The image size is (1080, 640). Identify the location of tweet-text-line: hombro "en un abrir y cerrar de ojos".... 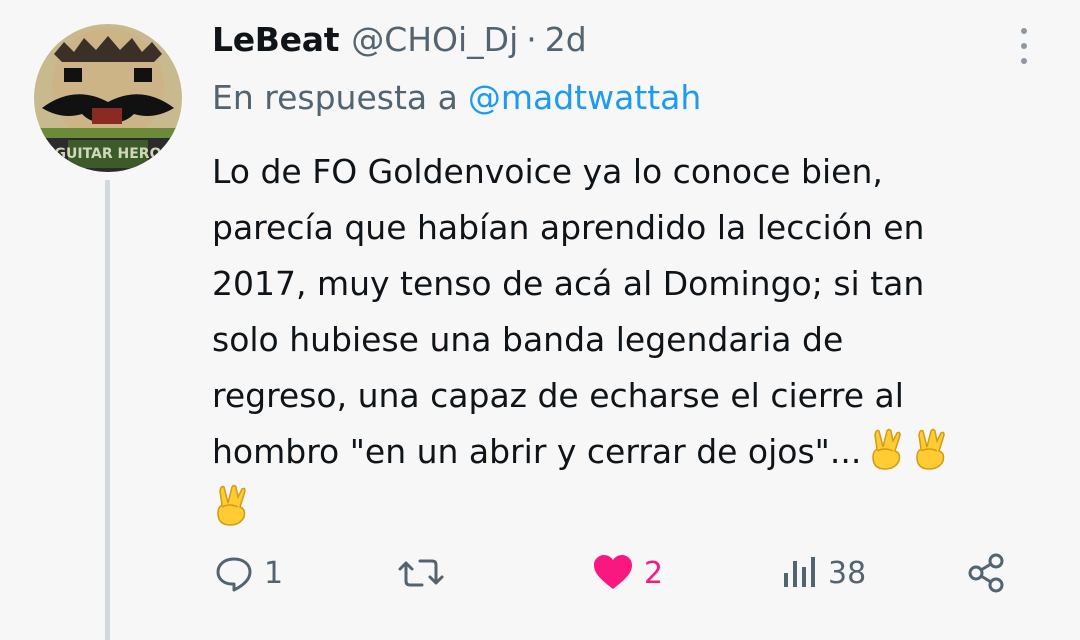
(537, 451).